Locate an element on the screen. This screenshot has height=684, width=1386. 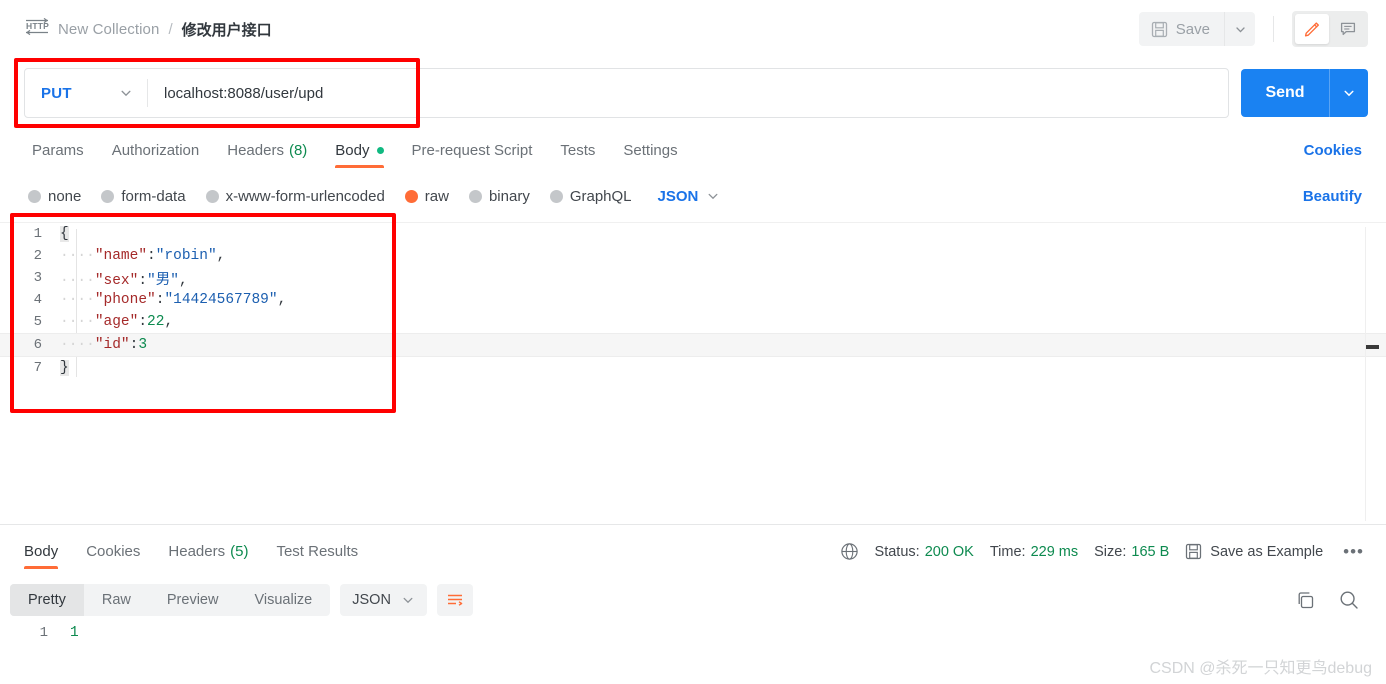
line-number: 6 is located at coordinates (37, 345).